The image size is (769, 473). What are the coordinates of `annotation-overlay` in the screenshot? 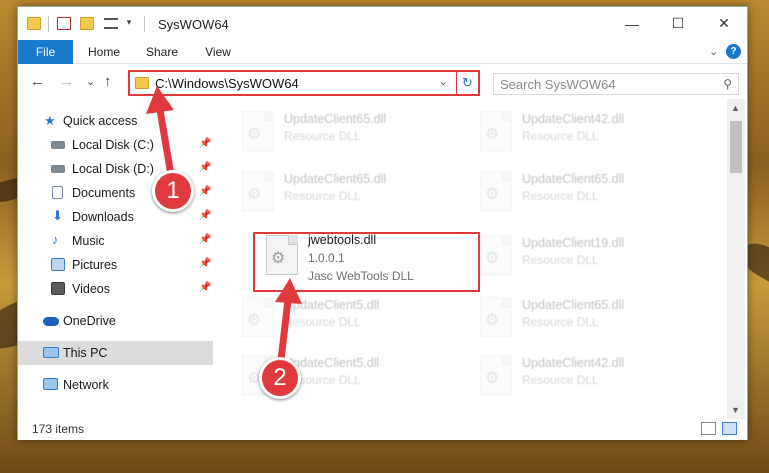 It's located at (224, 225).